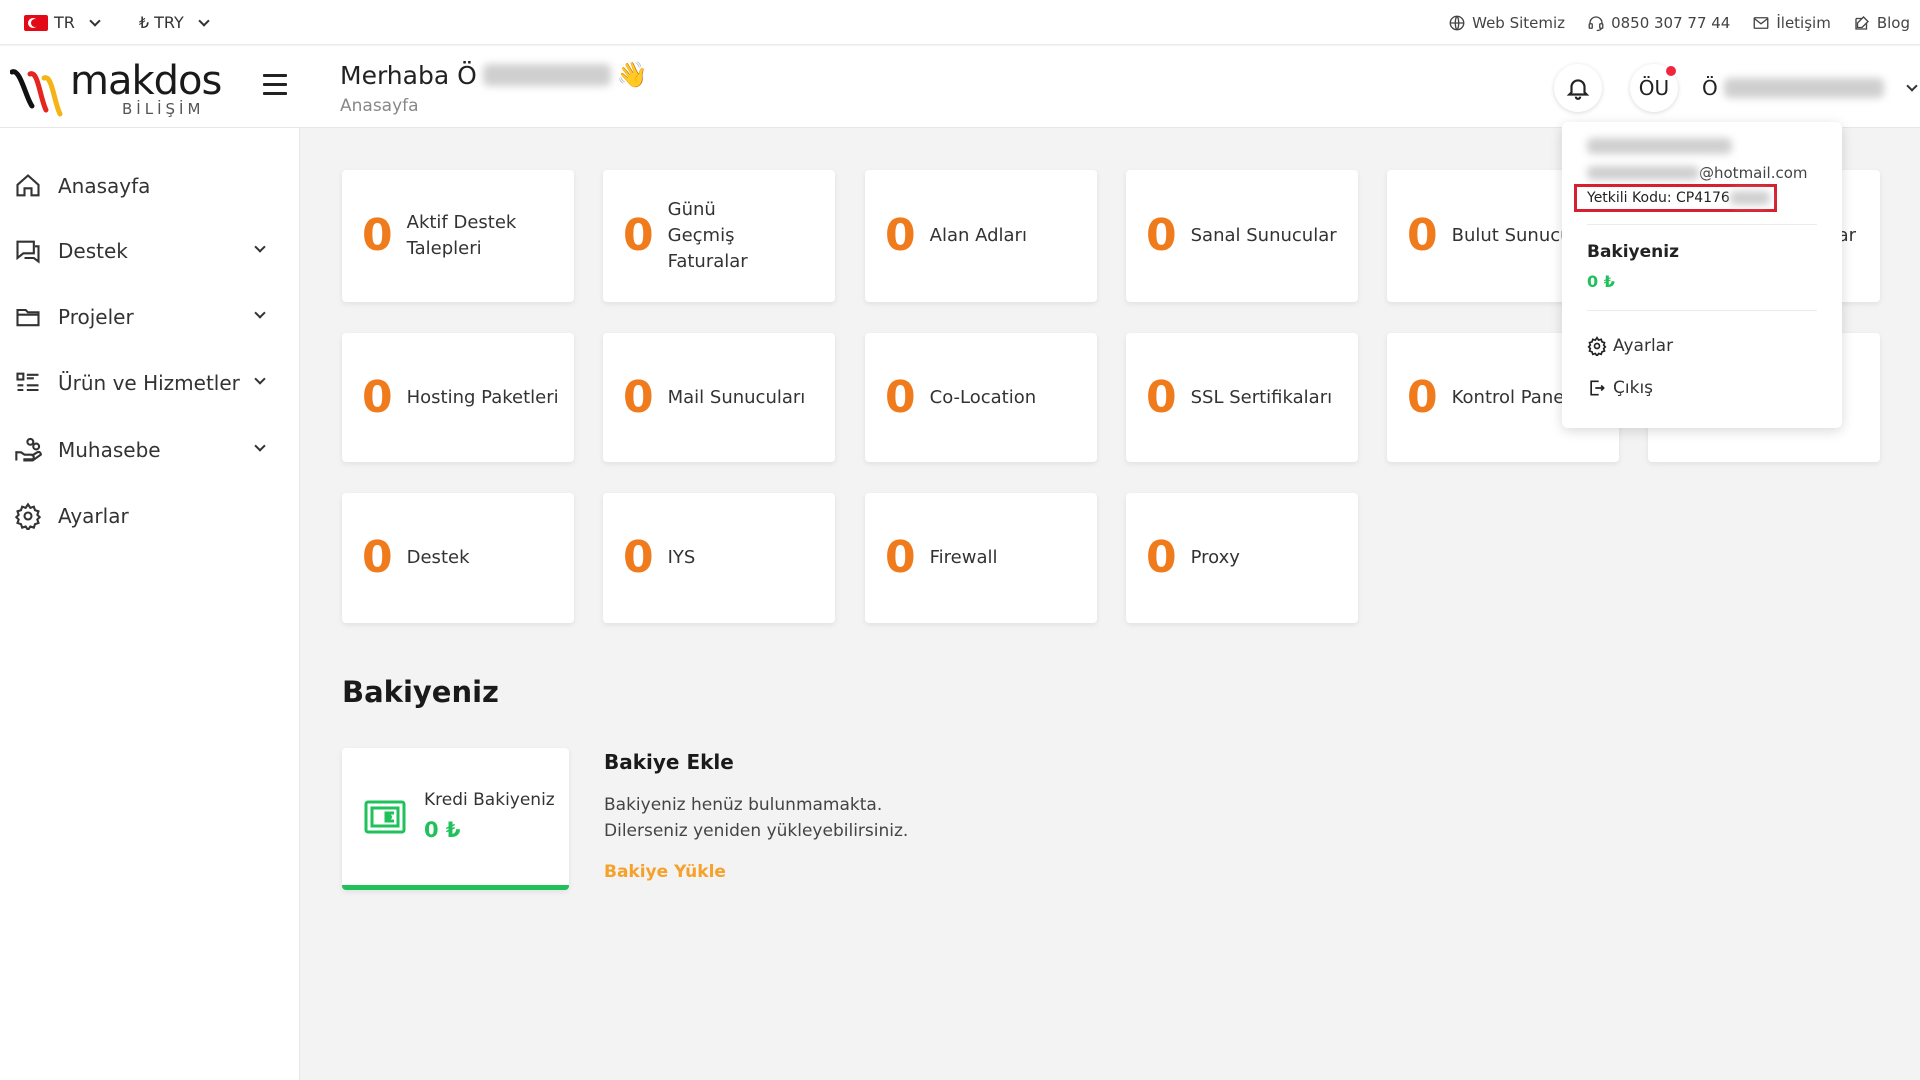 Image resolution: width=1920 pixels, height=1080 pixels. I want to click on wallet-icon, so click(385, 817).